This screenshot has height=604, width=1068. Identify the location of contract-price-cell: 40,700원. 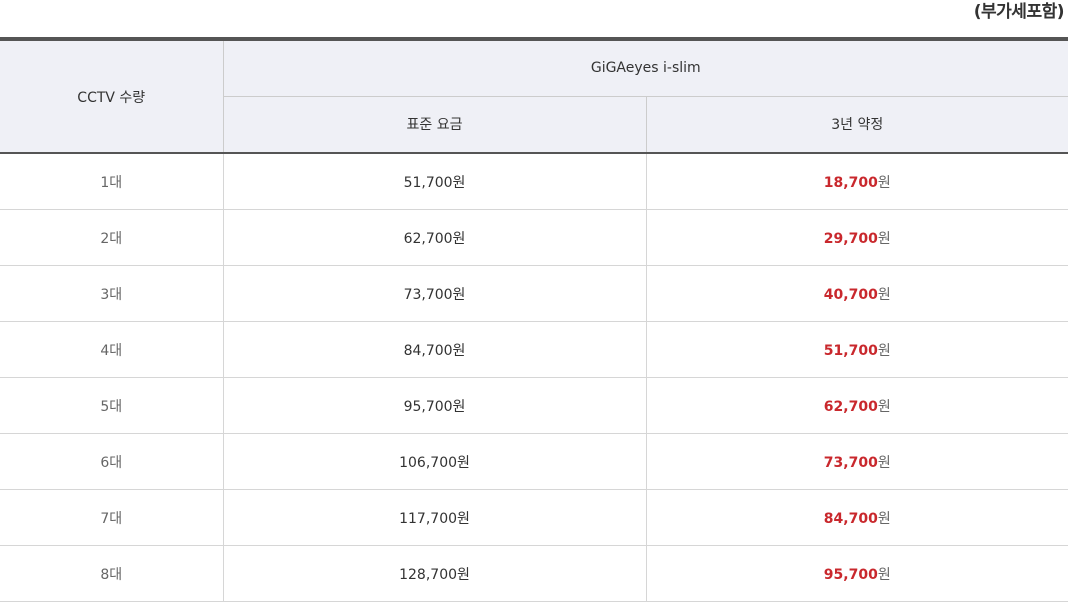
(857, 293).